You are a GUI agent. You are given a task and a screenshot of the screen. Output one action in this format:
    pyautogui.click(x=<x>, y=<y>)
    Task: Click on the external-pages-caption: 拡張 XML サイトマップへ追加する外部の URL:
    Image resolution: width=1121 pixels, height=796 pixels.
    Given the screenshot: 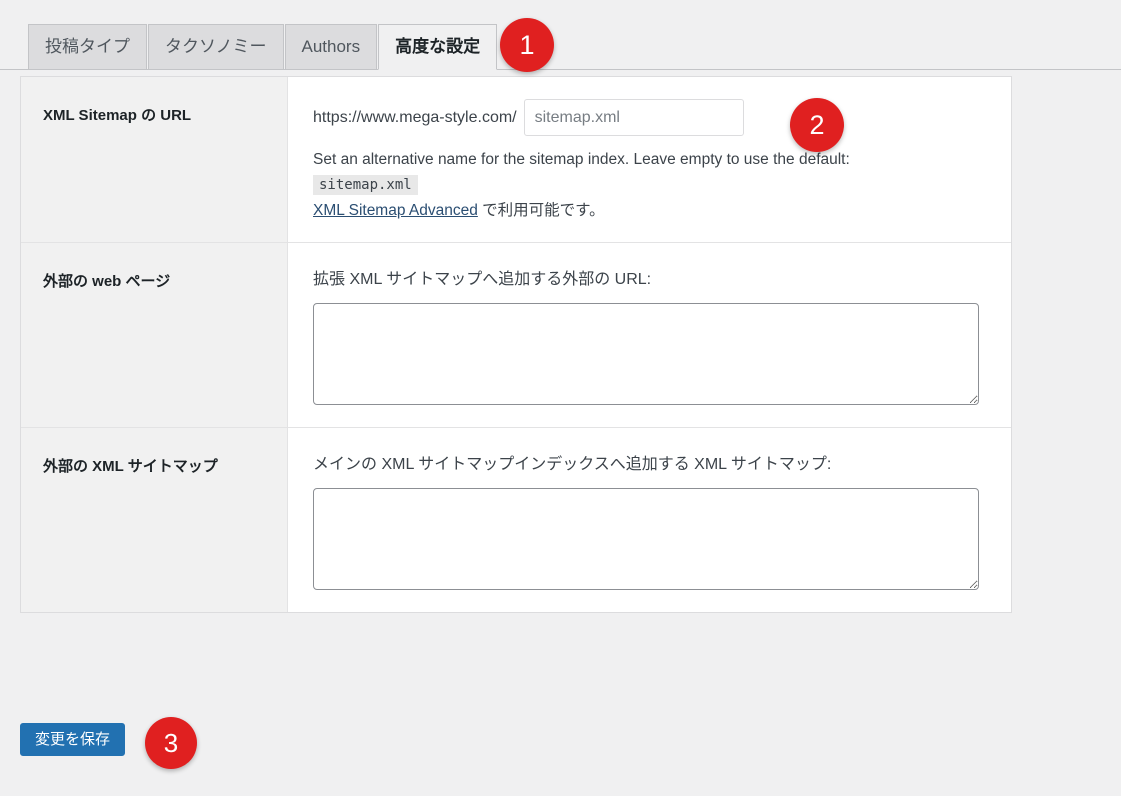 What is the action you would take?
    pyautogui.click(x=482, y=280)
    